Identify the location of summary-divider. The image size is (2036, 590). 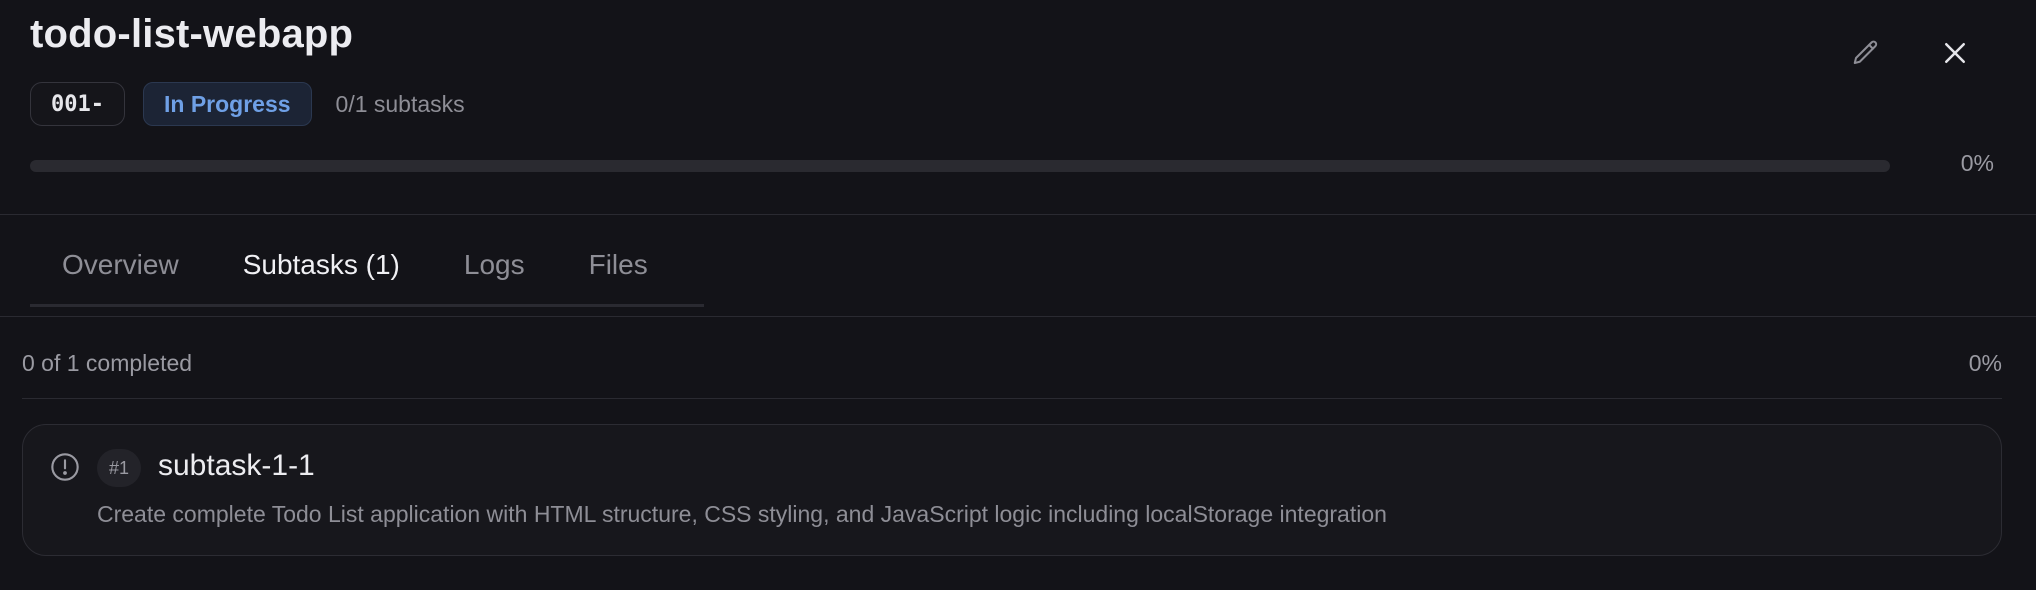
(1012, 398).